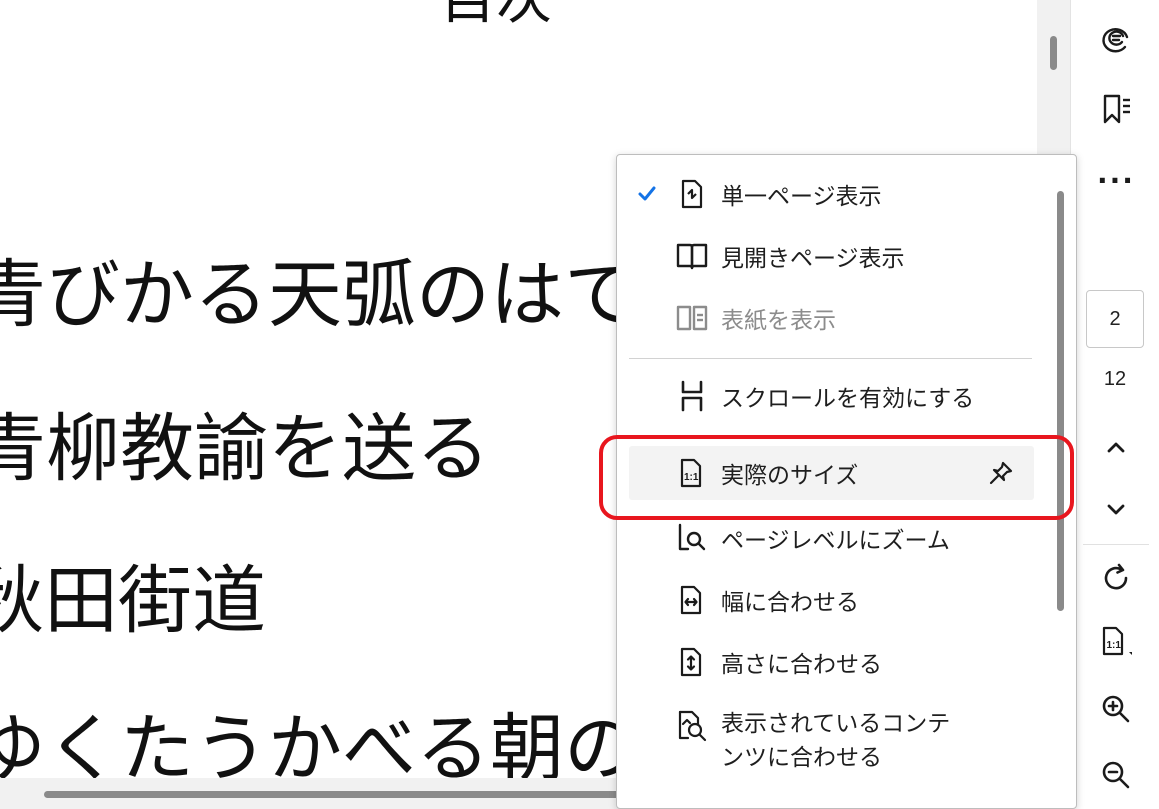 The height and width of the screenshot is (809, 1159). What do you see at coordinates (1060, 401) in the screenshot?
I see `menu-scroll-thumb` at bounding box center [1060, 401].